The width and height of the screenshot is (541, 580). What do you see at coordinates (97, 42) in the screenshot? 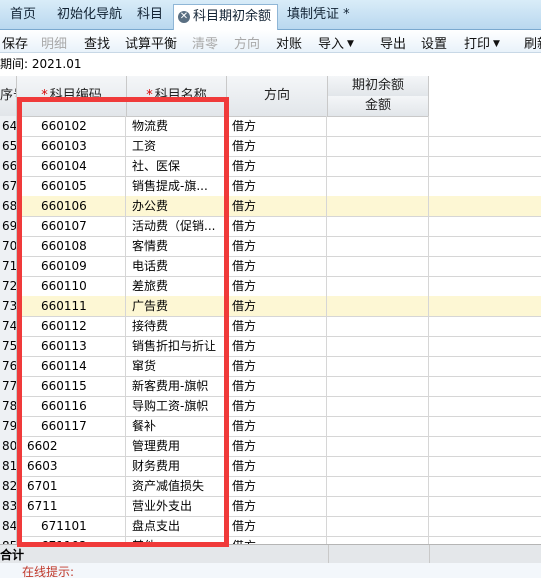
I see `find-button: 查找` at bounding box center [97, 42].